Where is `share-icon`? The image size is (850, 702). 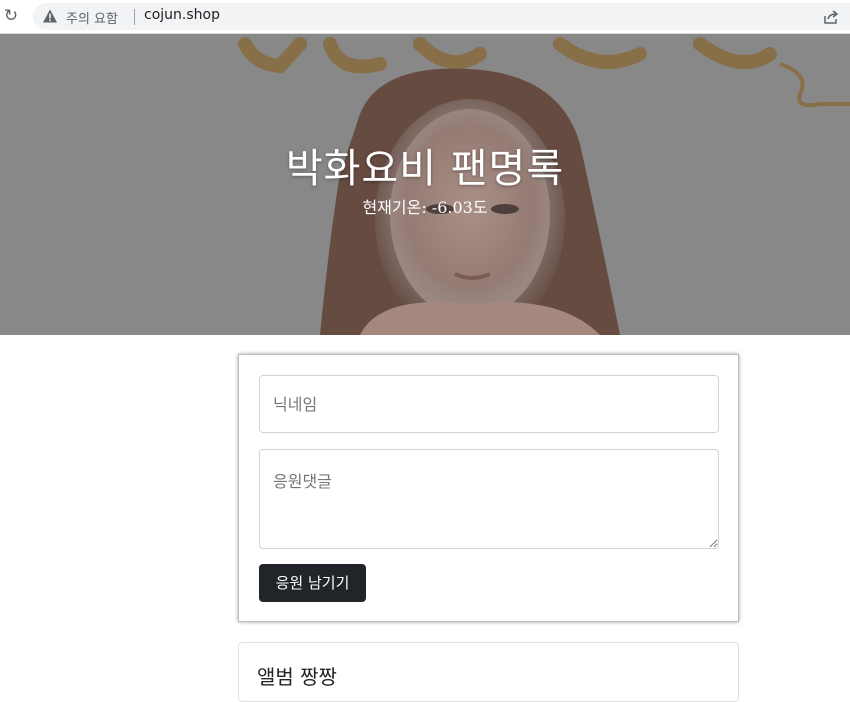
share-icon is located at coordinates (831, 17).